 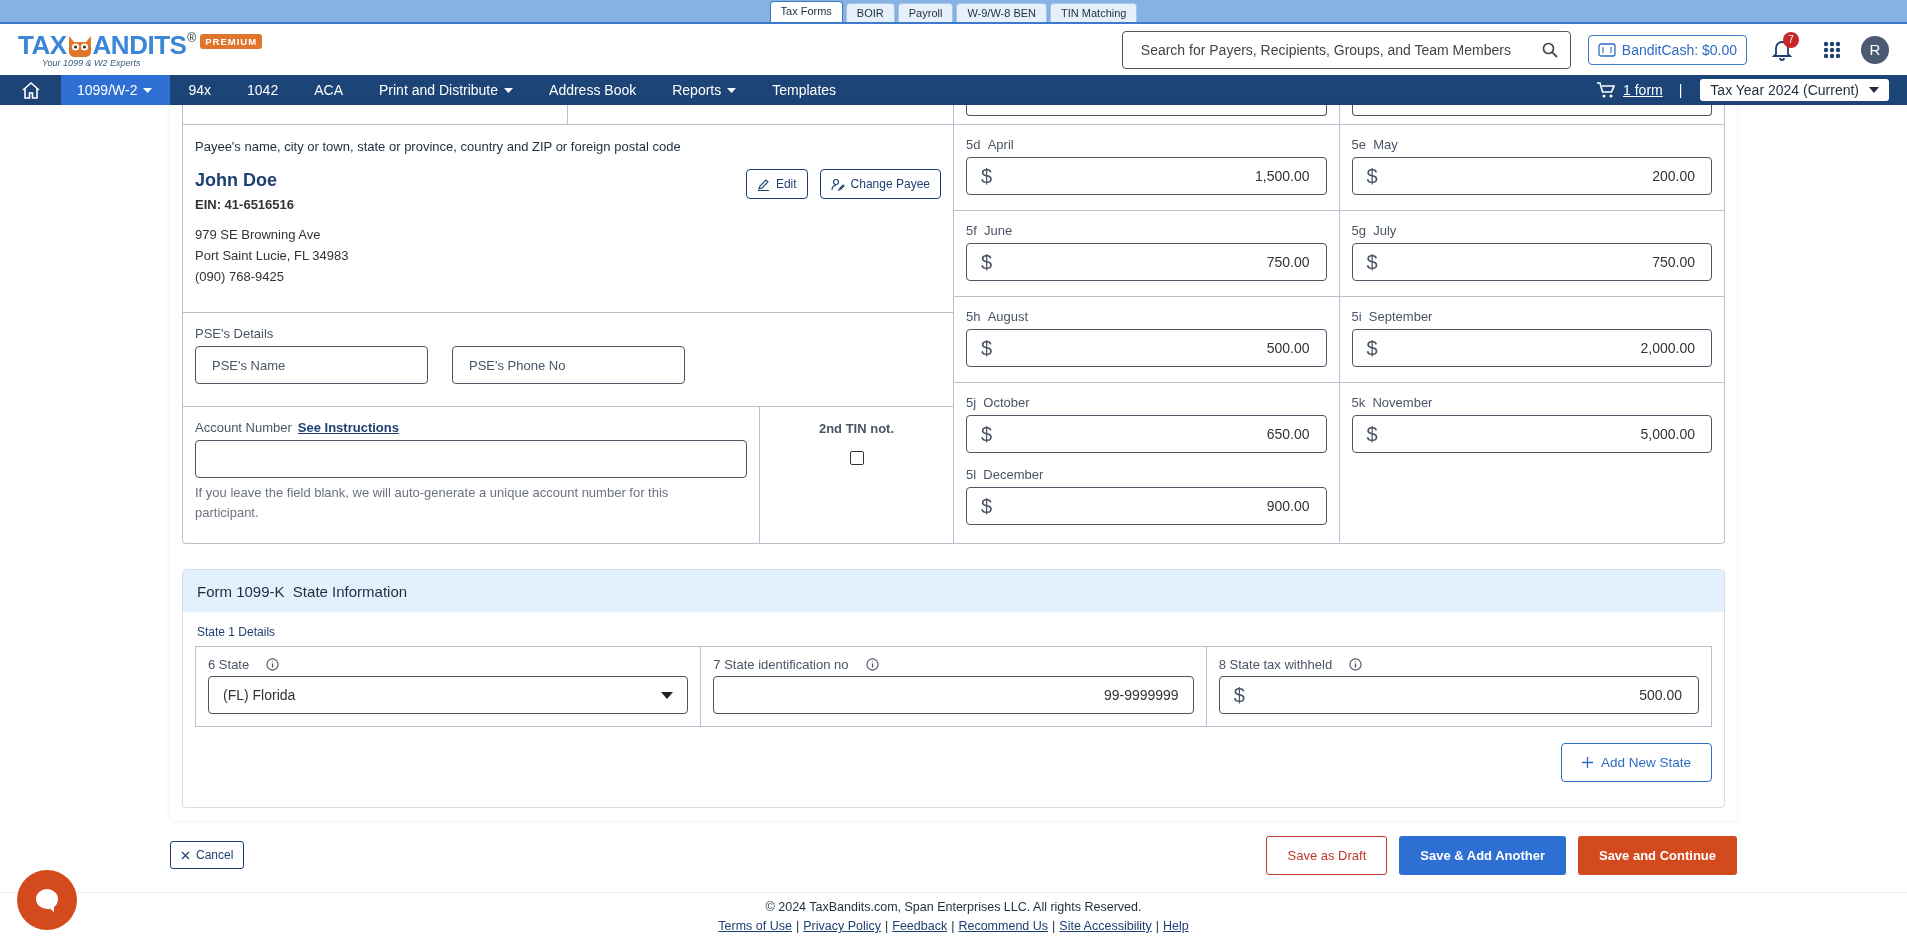 I want to click on action-button: Save as Draft, so click(x=1327, y=855).